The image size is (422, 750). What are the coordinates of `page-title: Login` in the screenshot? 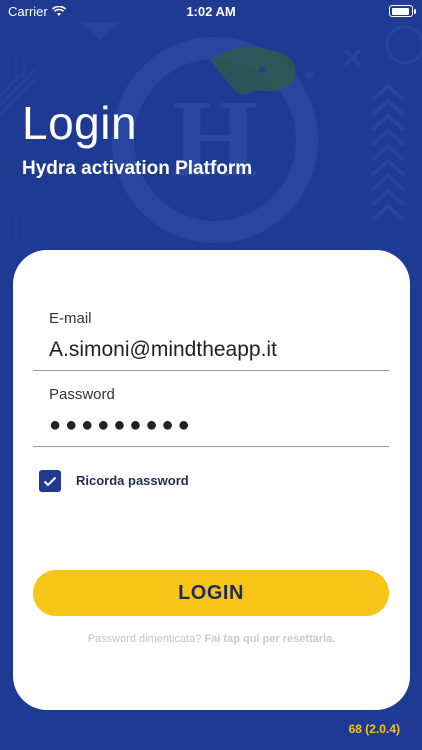 It's located at (80, 123).